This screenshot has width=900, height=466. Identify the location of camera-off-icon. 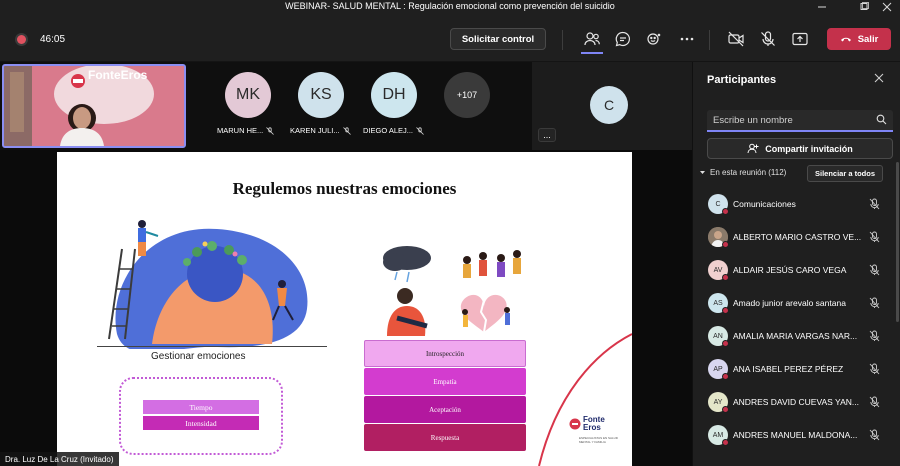
(736, 39).